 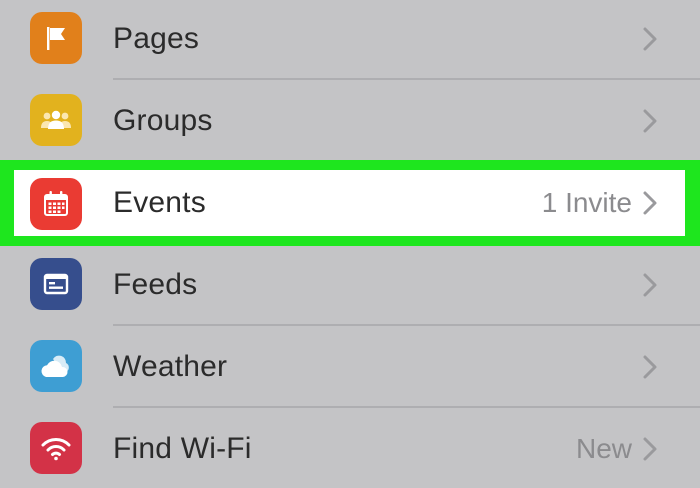 I want to click on weather-icon, so click(x=56, y=366).